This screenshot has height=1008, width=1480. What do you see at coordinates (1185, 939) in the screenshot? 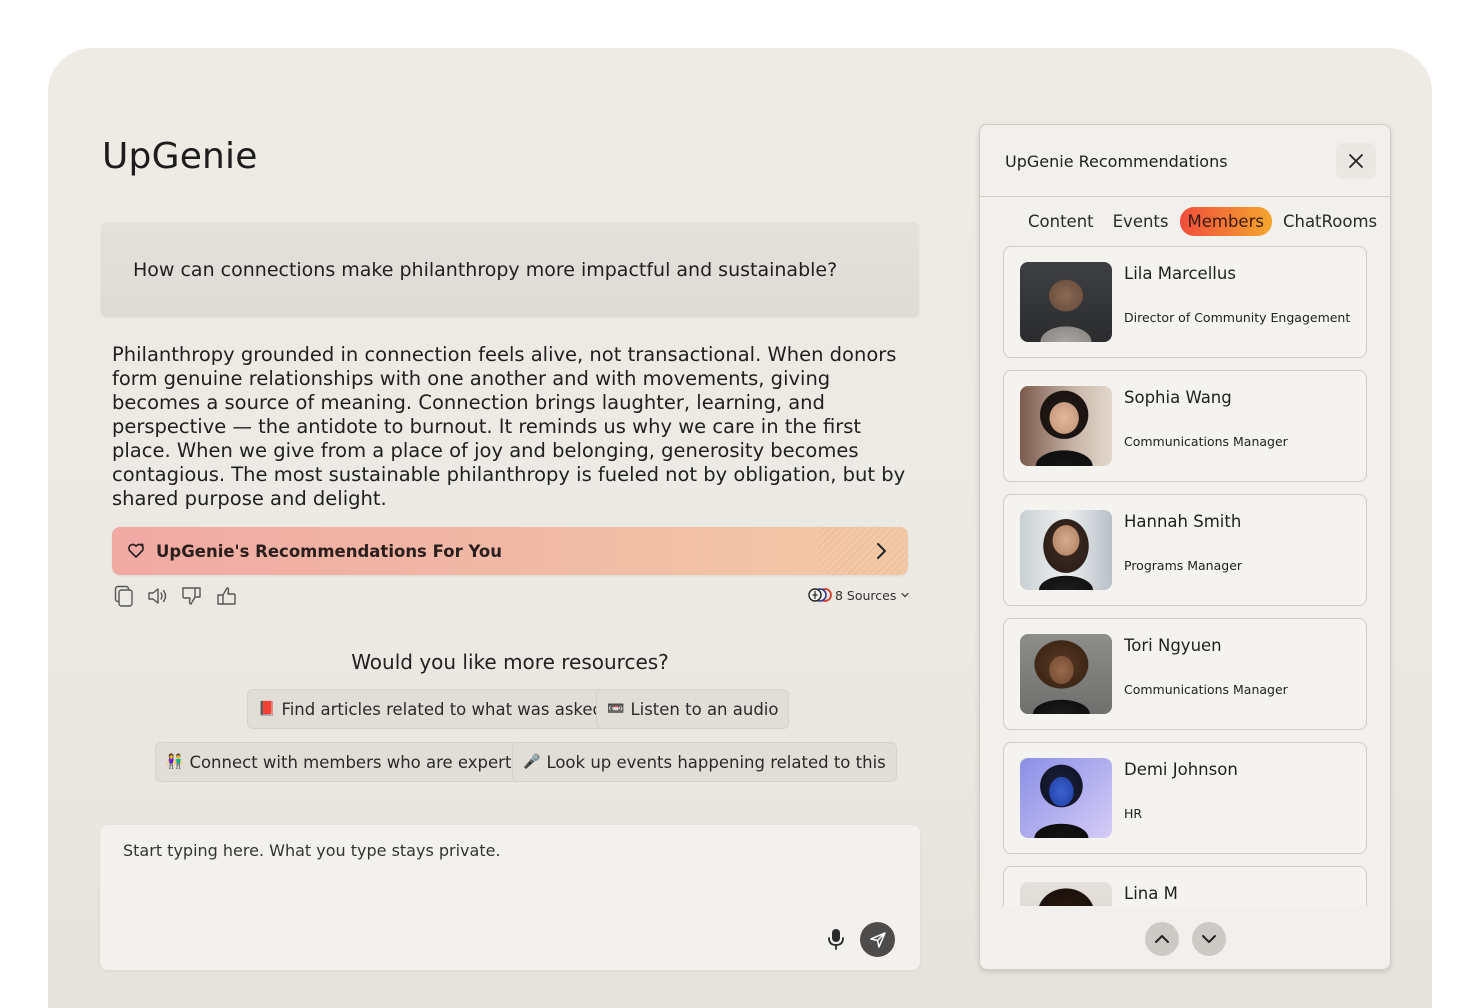
I see `members-scroll-controls` at bounding box center [1185, 939].